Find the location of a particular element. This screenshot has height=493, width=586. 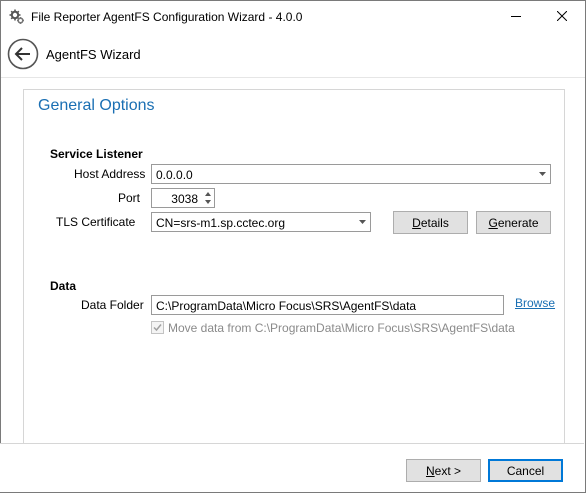

wizard-header: AgentFS Wizard is located at coordinates (293, 55).